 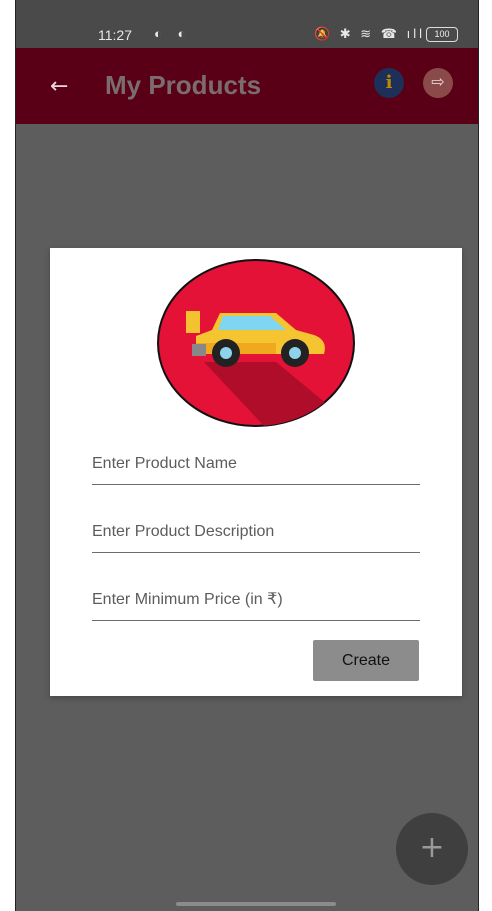 What do you see at coordinates (369, 33) in the screenshot?
I see `system-status-icons: 🔕 ✱ ≋ ☎ ıll` at bounding box center [369, 33].